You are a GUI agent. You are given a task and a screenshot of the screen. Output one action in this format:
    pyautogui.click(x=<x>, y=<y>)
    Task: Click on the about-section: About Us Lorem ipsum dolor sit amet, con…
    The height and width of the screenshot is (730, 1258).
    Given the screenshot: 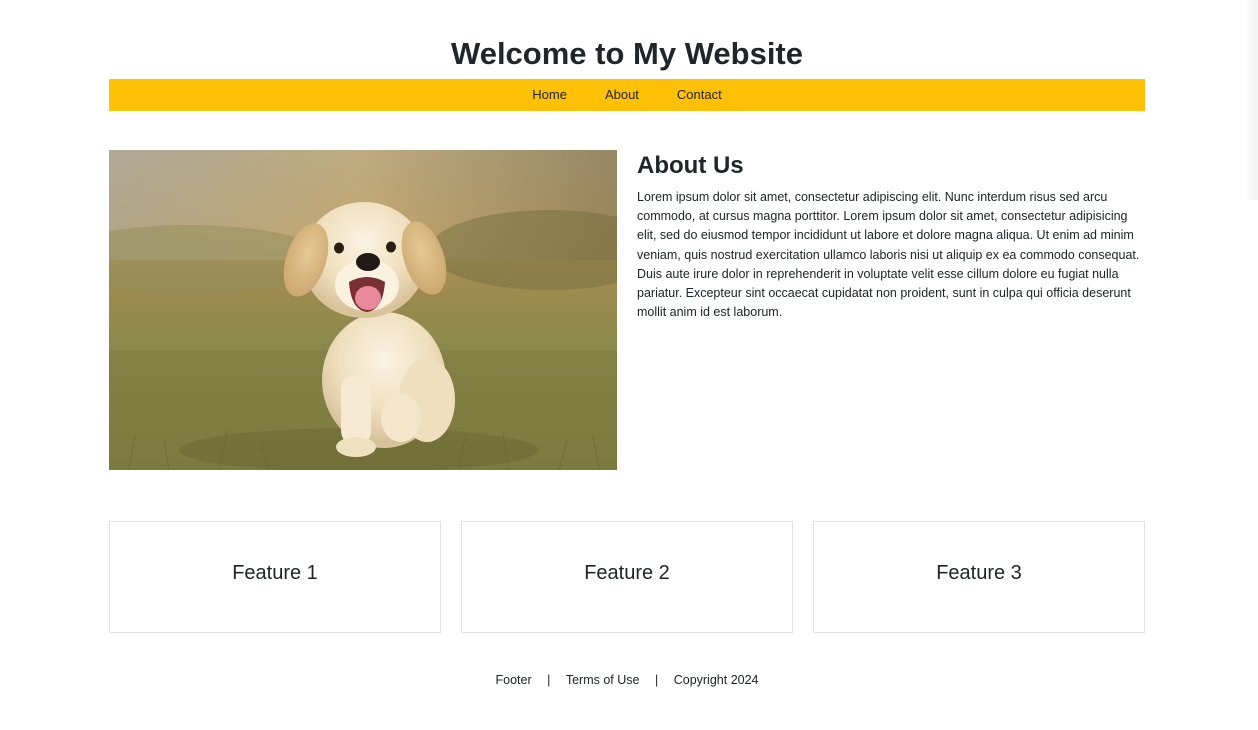 What is the action you would take?
    pyautogui.click(x=892, y=236)
    